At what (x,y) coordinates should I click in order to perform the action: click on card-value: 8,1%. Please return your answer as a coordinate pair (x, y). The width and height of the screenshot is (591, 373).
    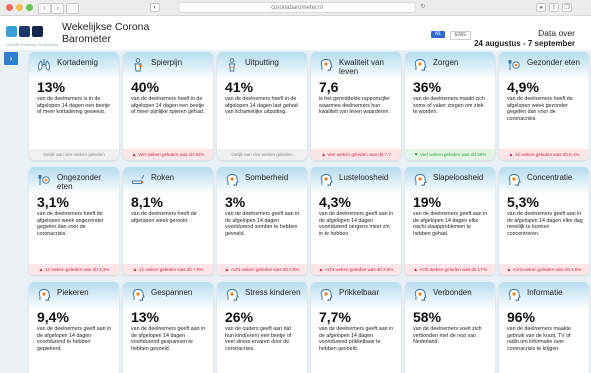
    Looking at the image, I should click on (147, 202).